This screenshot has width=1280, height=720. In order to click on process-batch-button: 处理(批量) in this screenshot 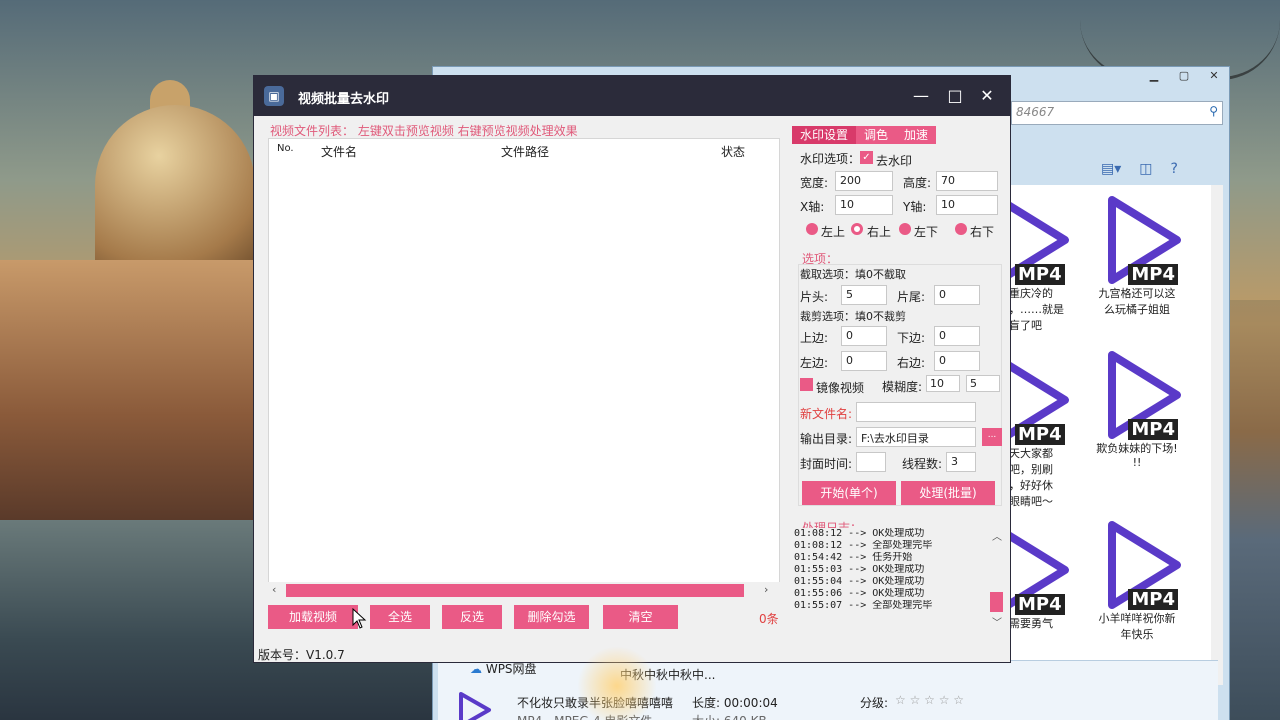, I will do `click(948, 493)`.